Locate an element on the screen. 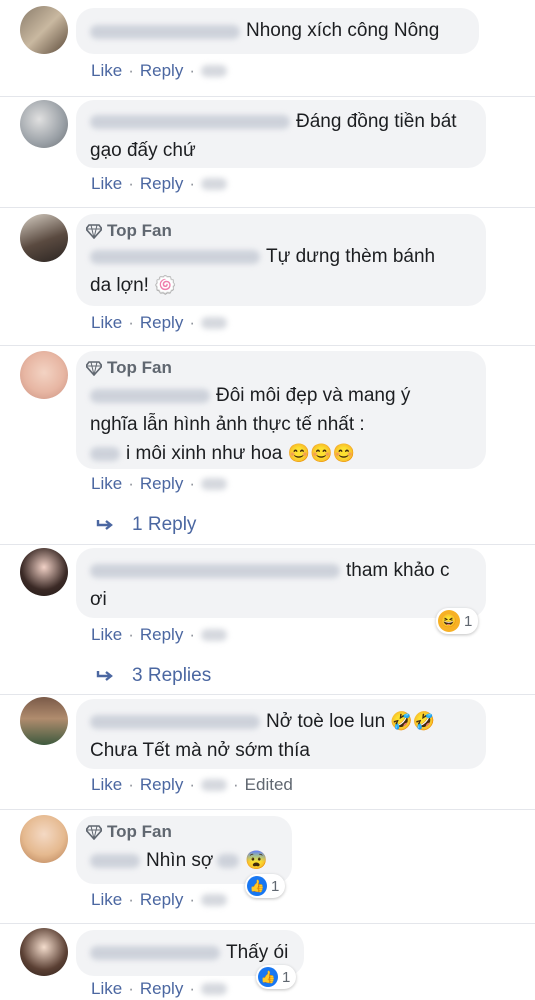 The height and width of the screenshot is (1000, 535). comment-bubble: Nhong xích công Nông is located at coordinates (277, 31).